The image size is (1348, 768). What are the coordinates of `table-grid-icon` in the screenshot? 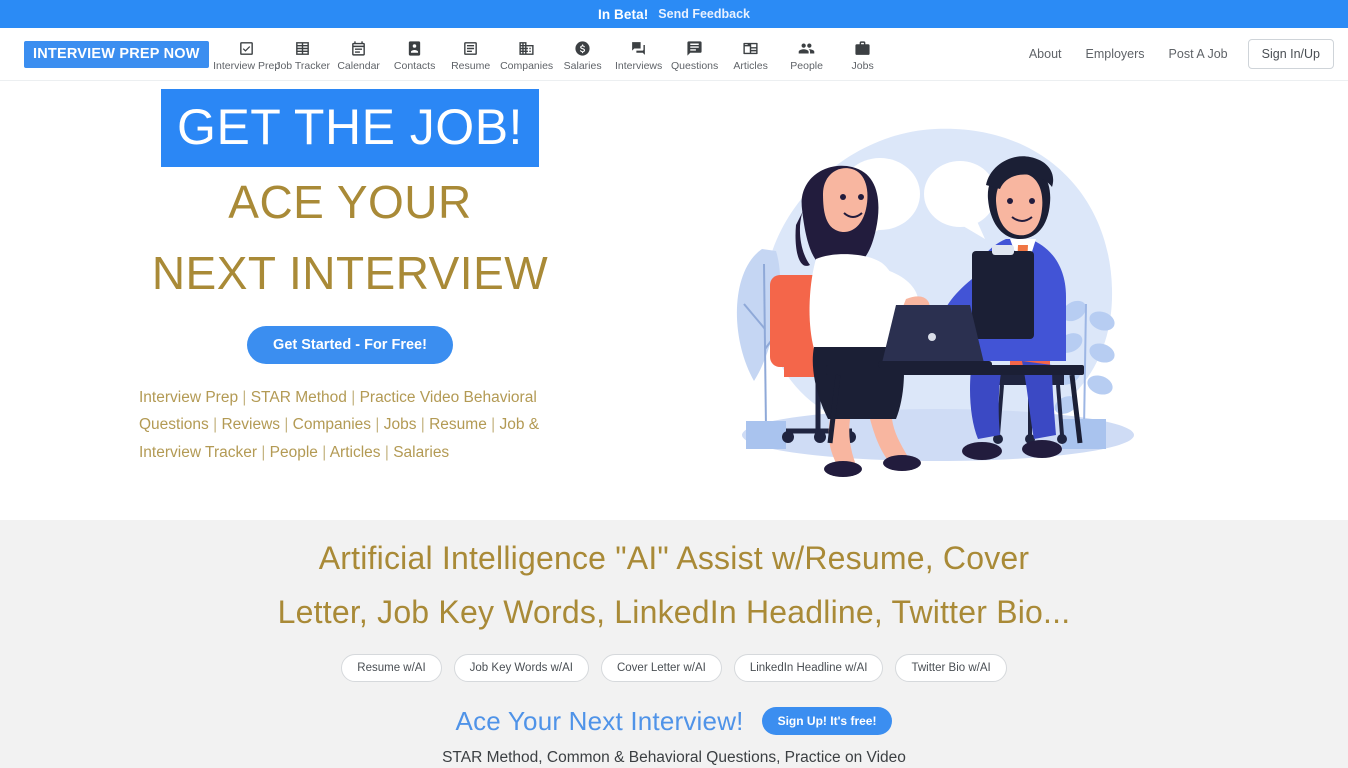 It's located at (302, 48).